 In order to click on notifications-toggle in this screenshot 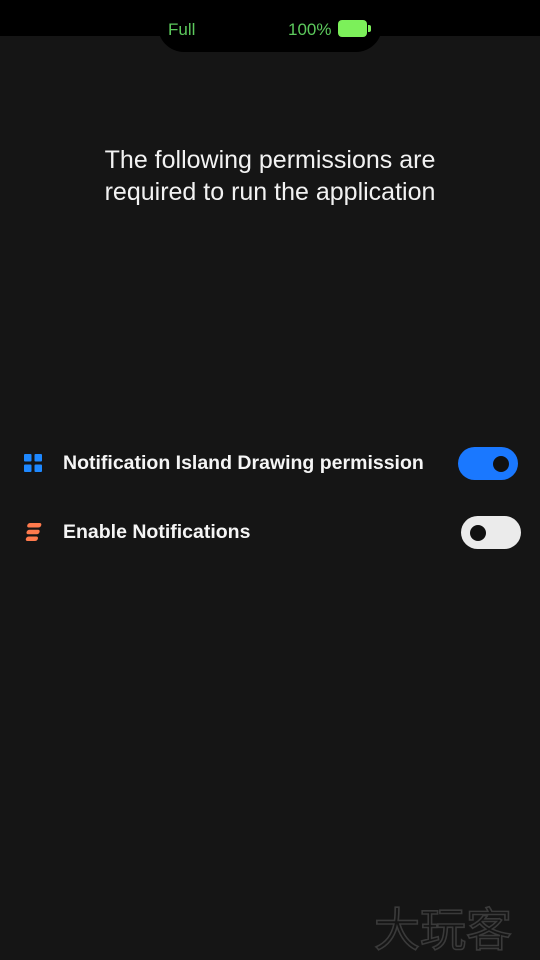, I will do `click(491, 532)`.